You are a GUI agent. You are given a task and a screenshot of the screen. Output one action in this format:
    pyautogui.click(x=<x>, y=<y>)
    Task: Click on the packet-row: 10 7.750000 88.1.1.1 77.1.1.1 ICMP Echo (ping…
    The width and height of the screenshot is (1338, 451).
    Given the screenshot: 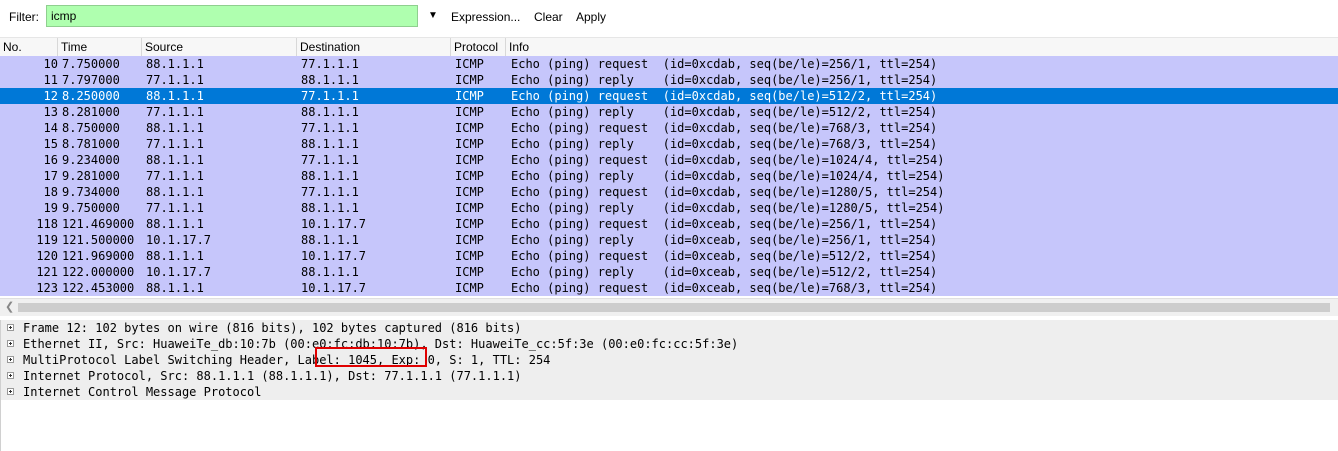 What is the action you would take?
    pyautogui.click(x=669, y=64)
    